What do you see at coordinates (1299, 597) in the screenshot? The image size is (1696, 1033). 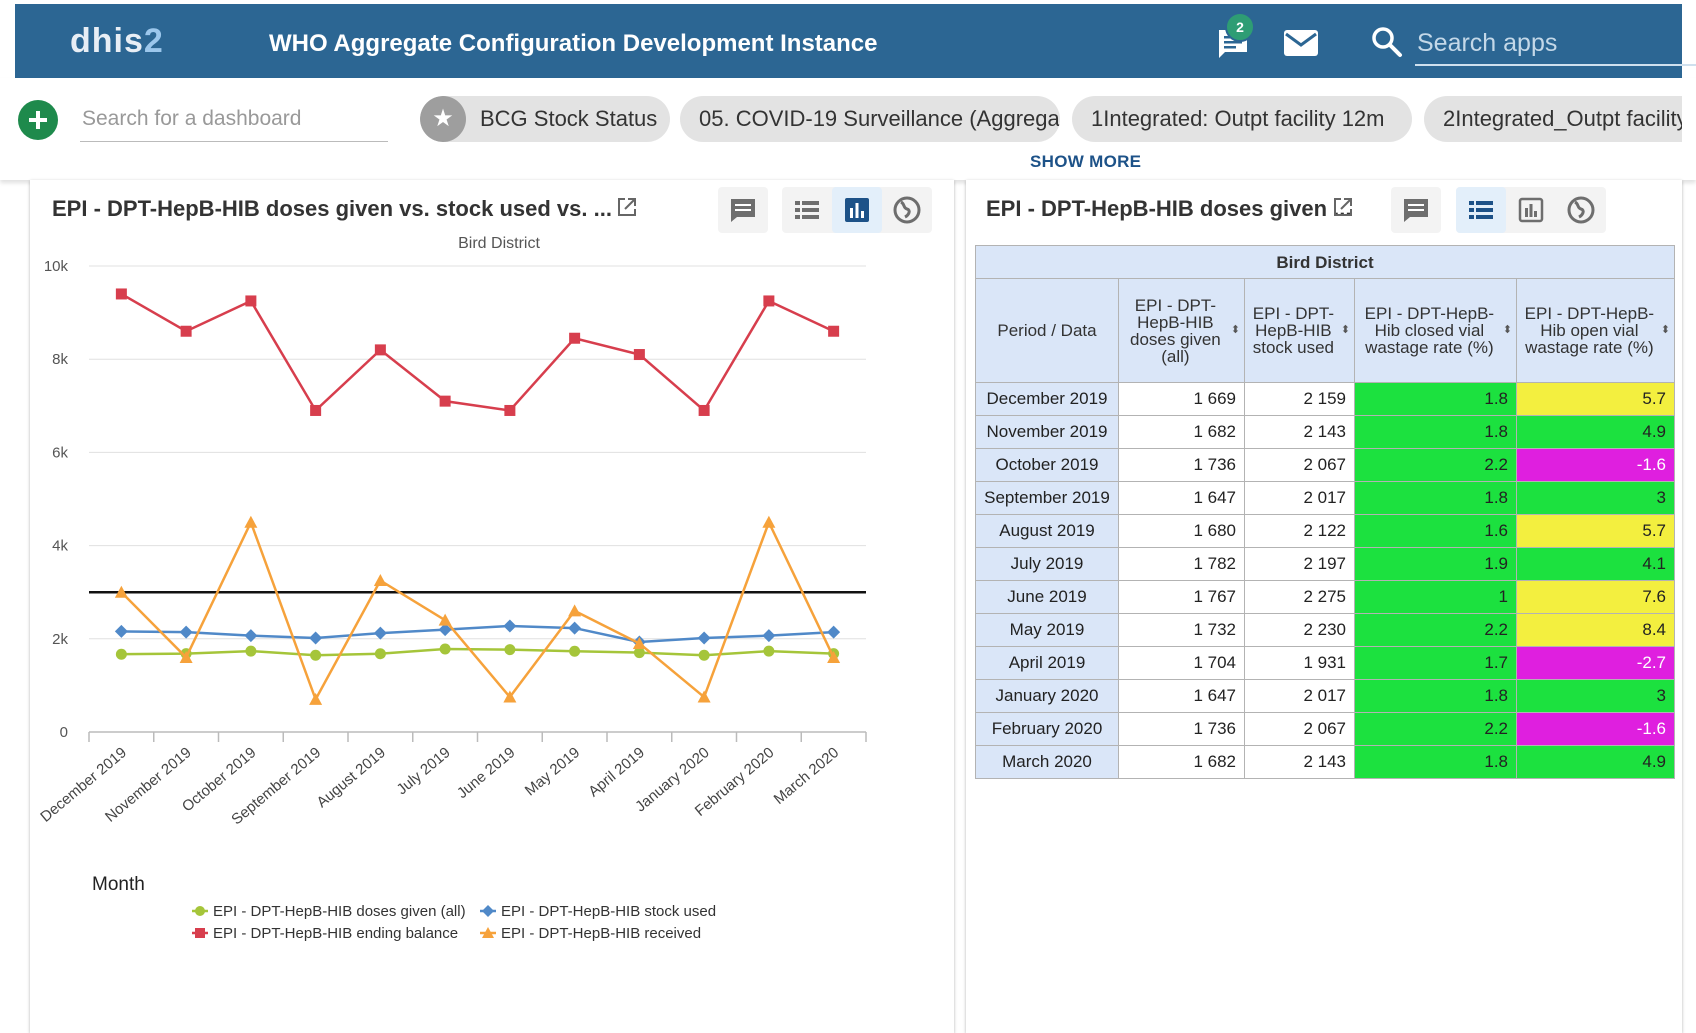 I see `stock-cell: 2 275` at bounding box center [1299, 597].